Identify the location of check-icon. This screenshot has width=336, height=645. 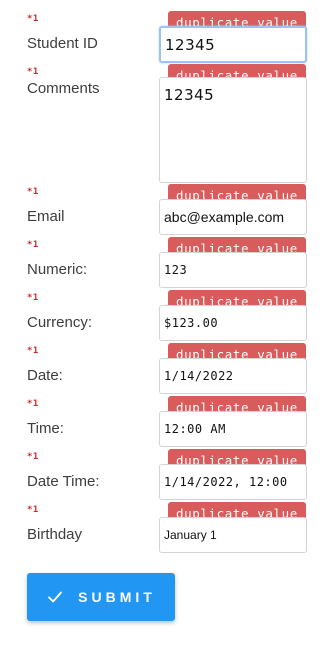
(55, 597).